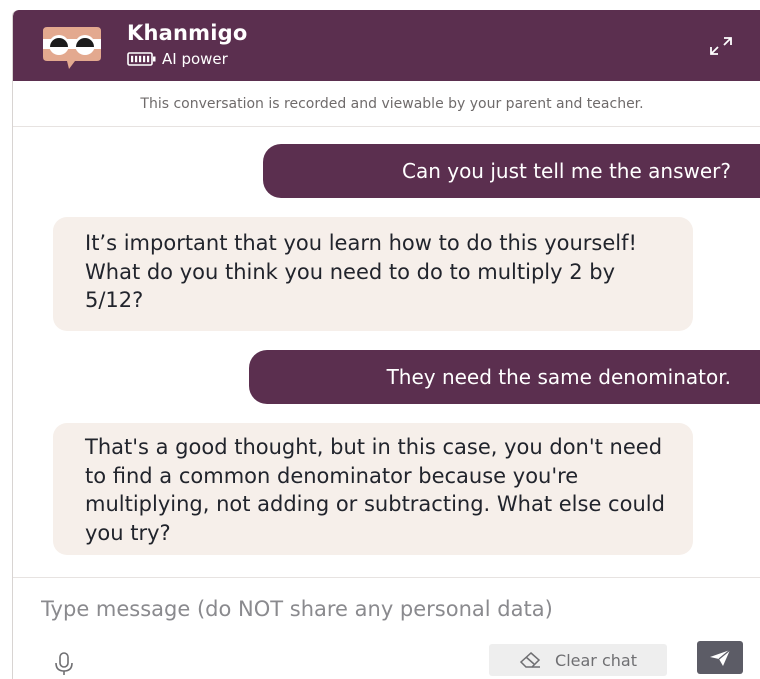  I want to click on send-icon, so click(720, 657).